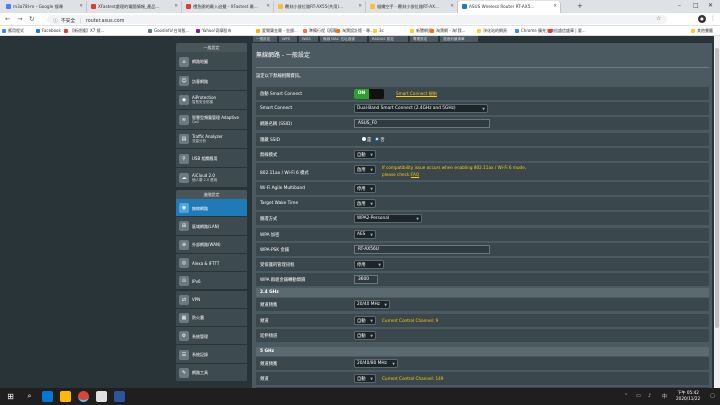 This screenshot has height=405, width=720. I want to click on radio-group: 是否, so click(375, 139).